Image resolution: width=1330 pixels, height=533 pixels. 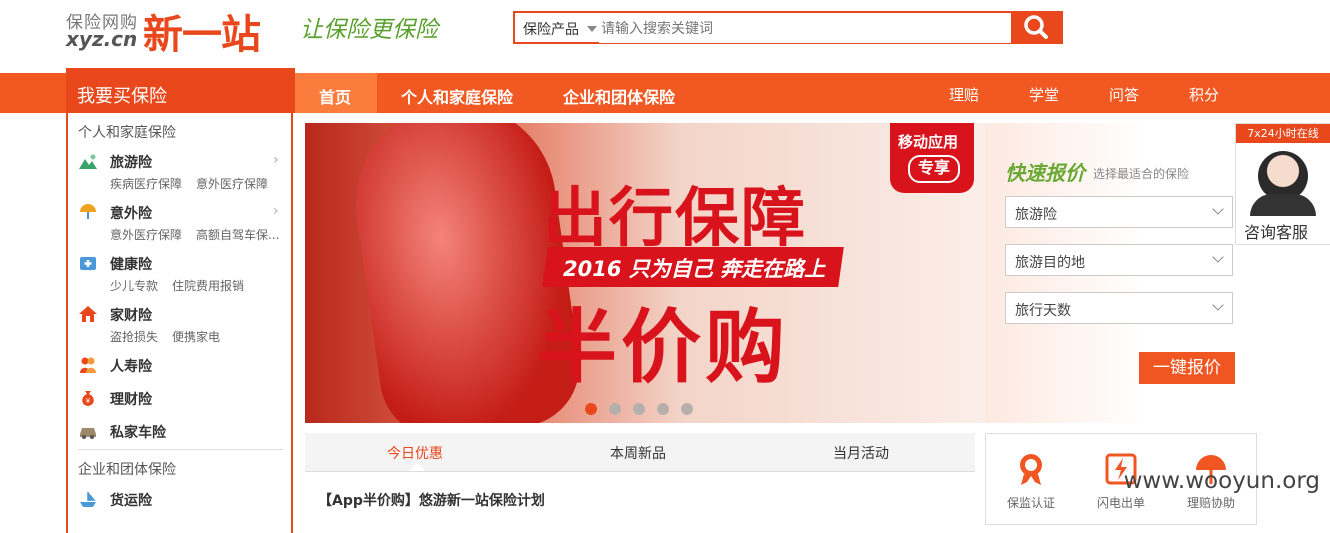 What do you see at coordinates (131, 162) in the screenshot?
I see `sidebar-item-travel: 旅游险` at bounding box center [131, 162].